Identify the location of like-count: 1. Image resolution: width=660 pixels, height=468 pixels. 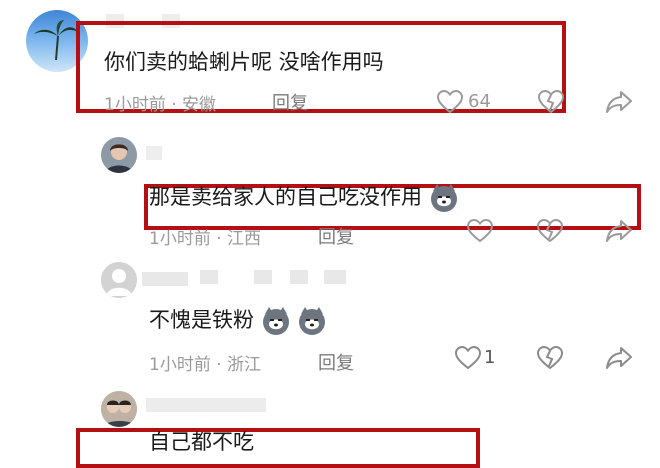
(490, 357).